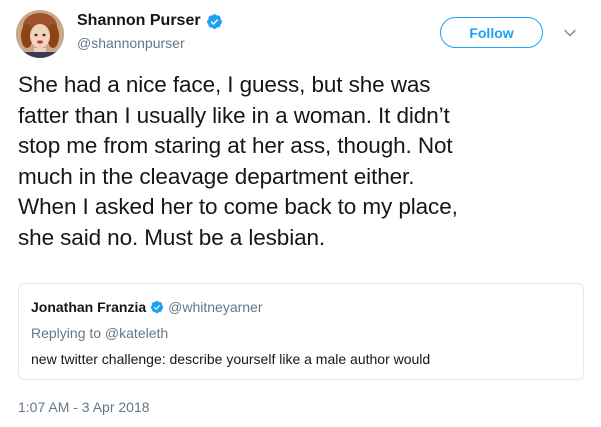  Describe the element at coordinates (172, 237) in the screenshot. I see `tweet-line: she said no. Must be a lesbian.` at that location.